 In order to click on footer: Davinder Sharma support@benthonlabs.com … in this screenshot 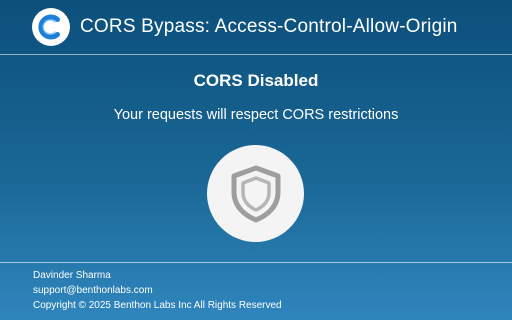, I will do `click(157, 290)`.